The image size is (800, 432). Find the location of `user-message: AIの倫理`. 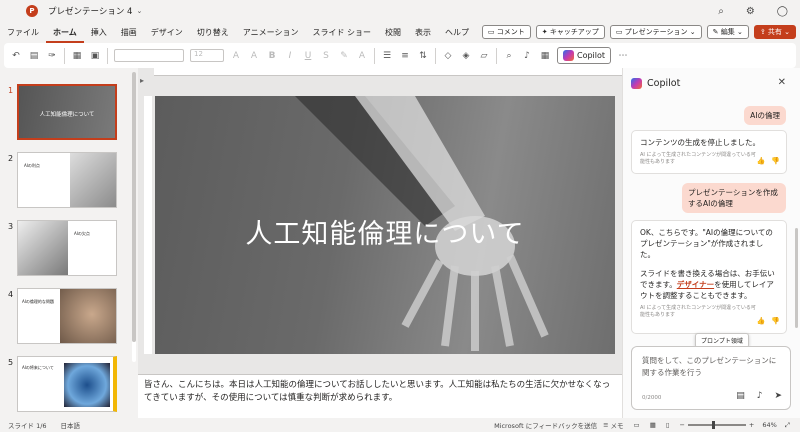

user-message: AIの倫理 is located at coordinates (765, 115).